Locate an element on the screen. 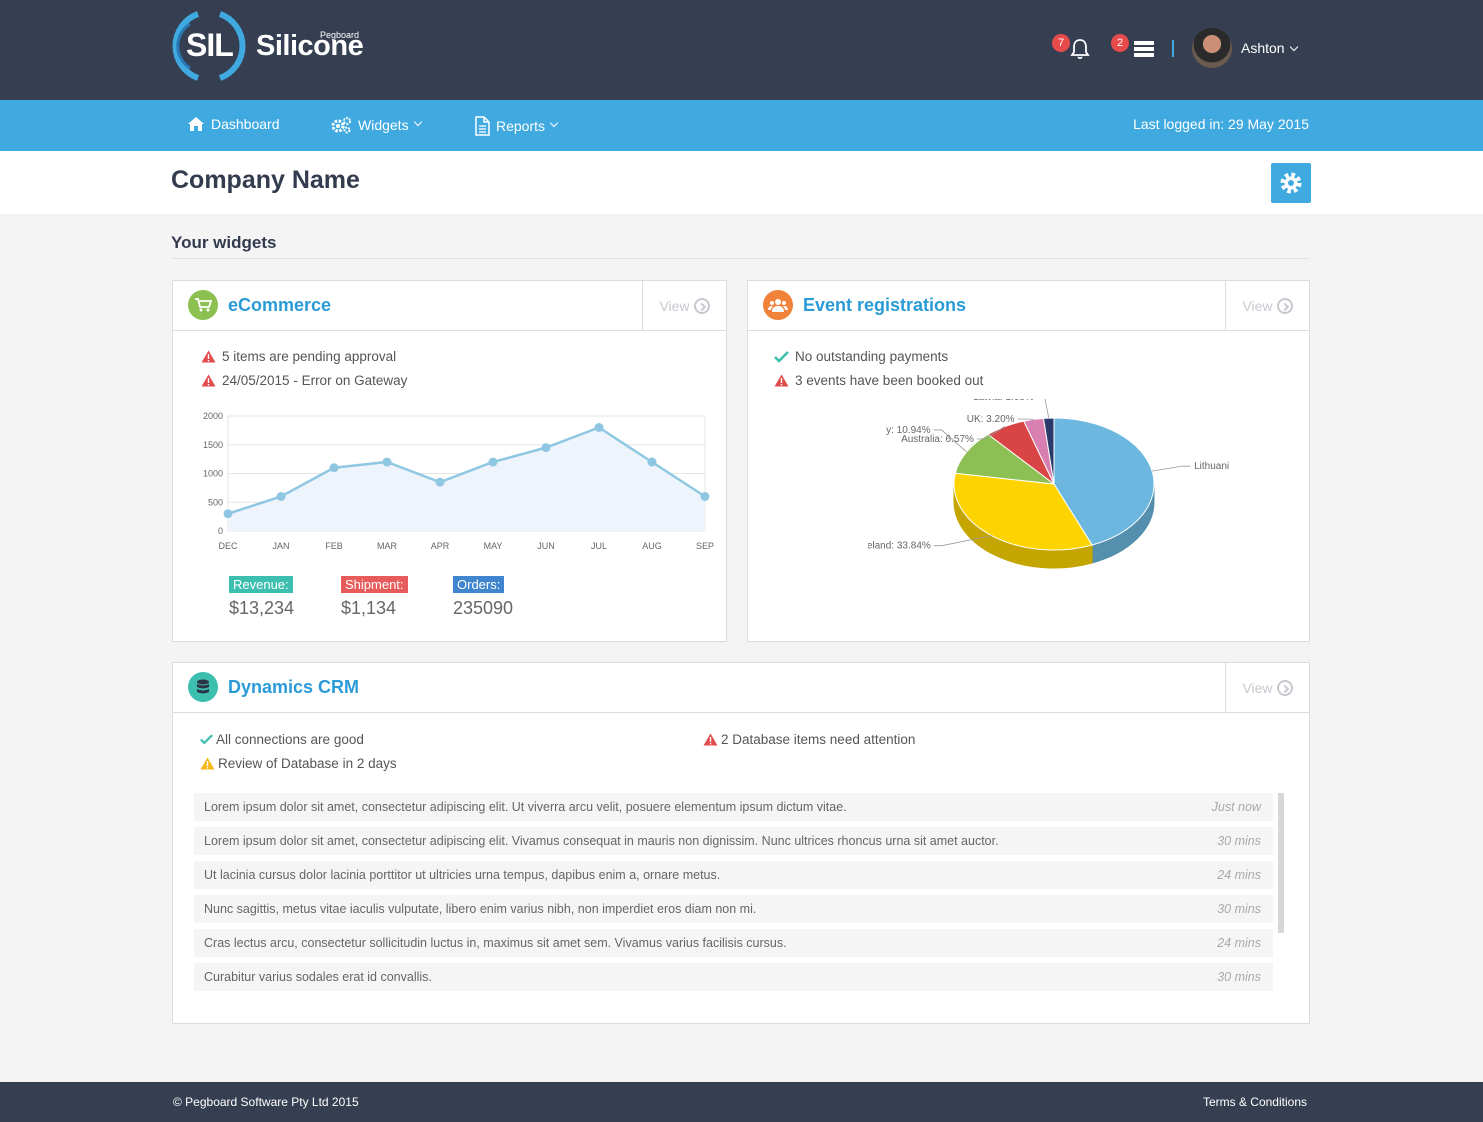 This screenshot has height=1122, width=1483. x-tick-label: DEC is located at coordinates (228, 546).